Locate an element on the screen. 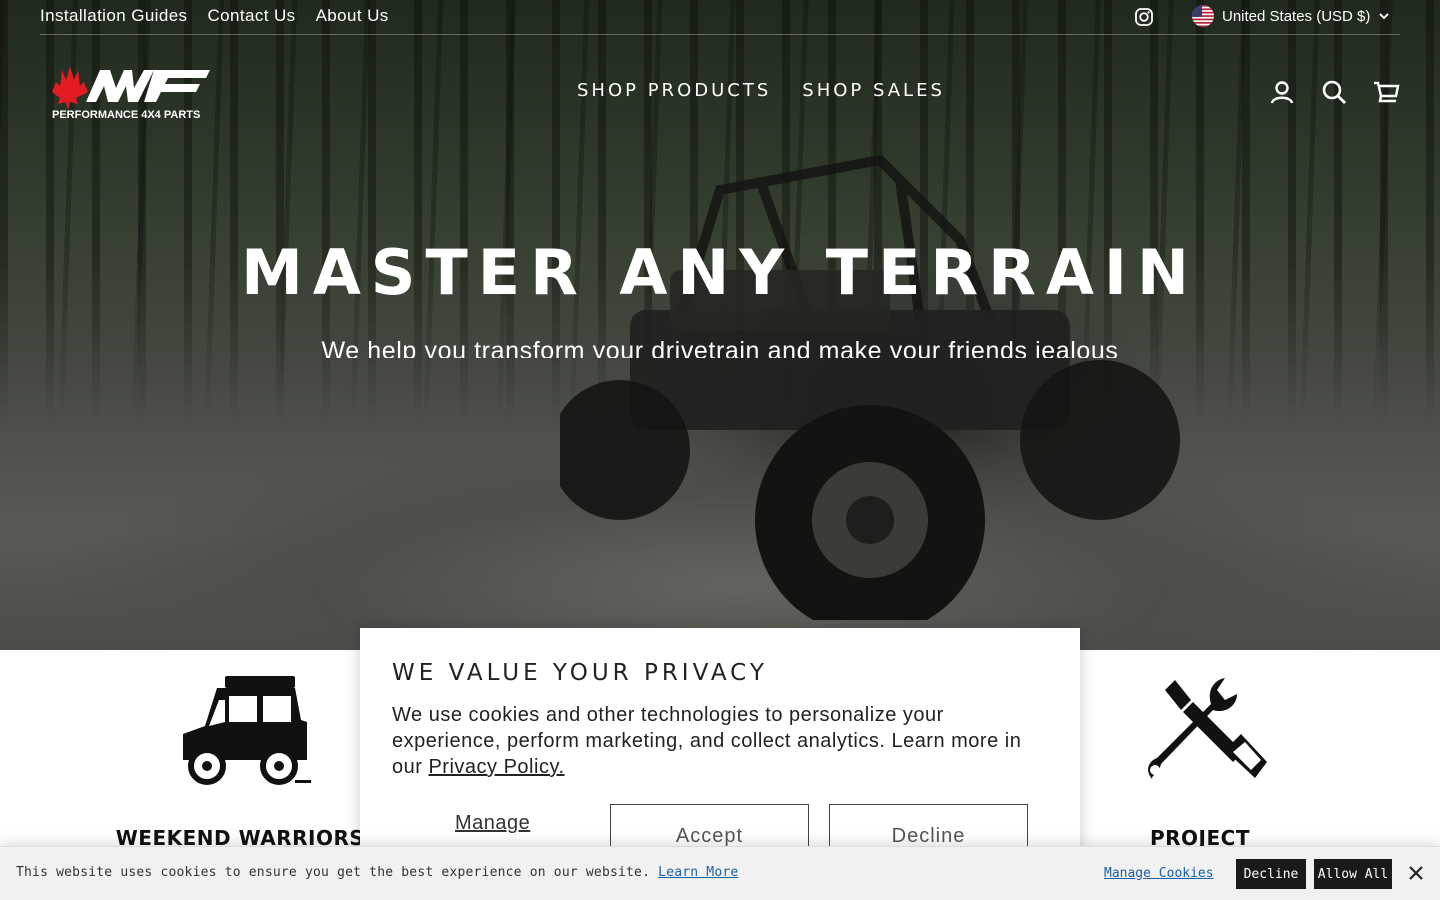 The width and height of the screenshot is (1440, 900). cookie-decline-button: Decline is located at coordinates (1271, 874).